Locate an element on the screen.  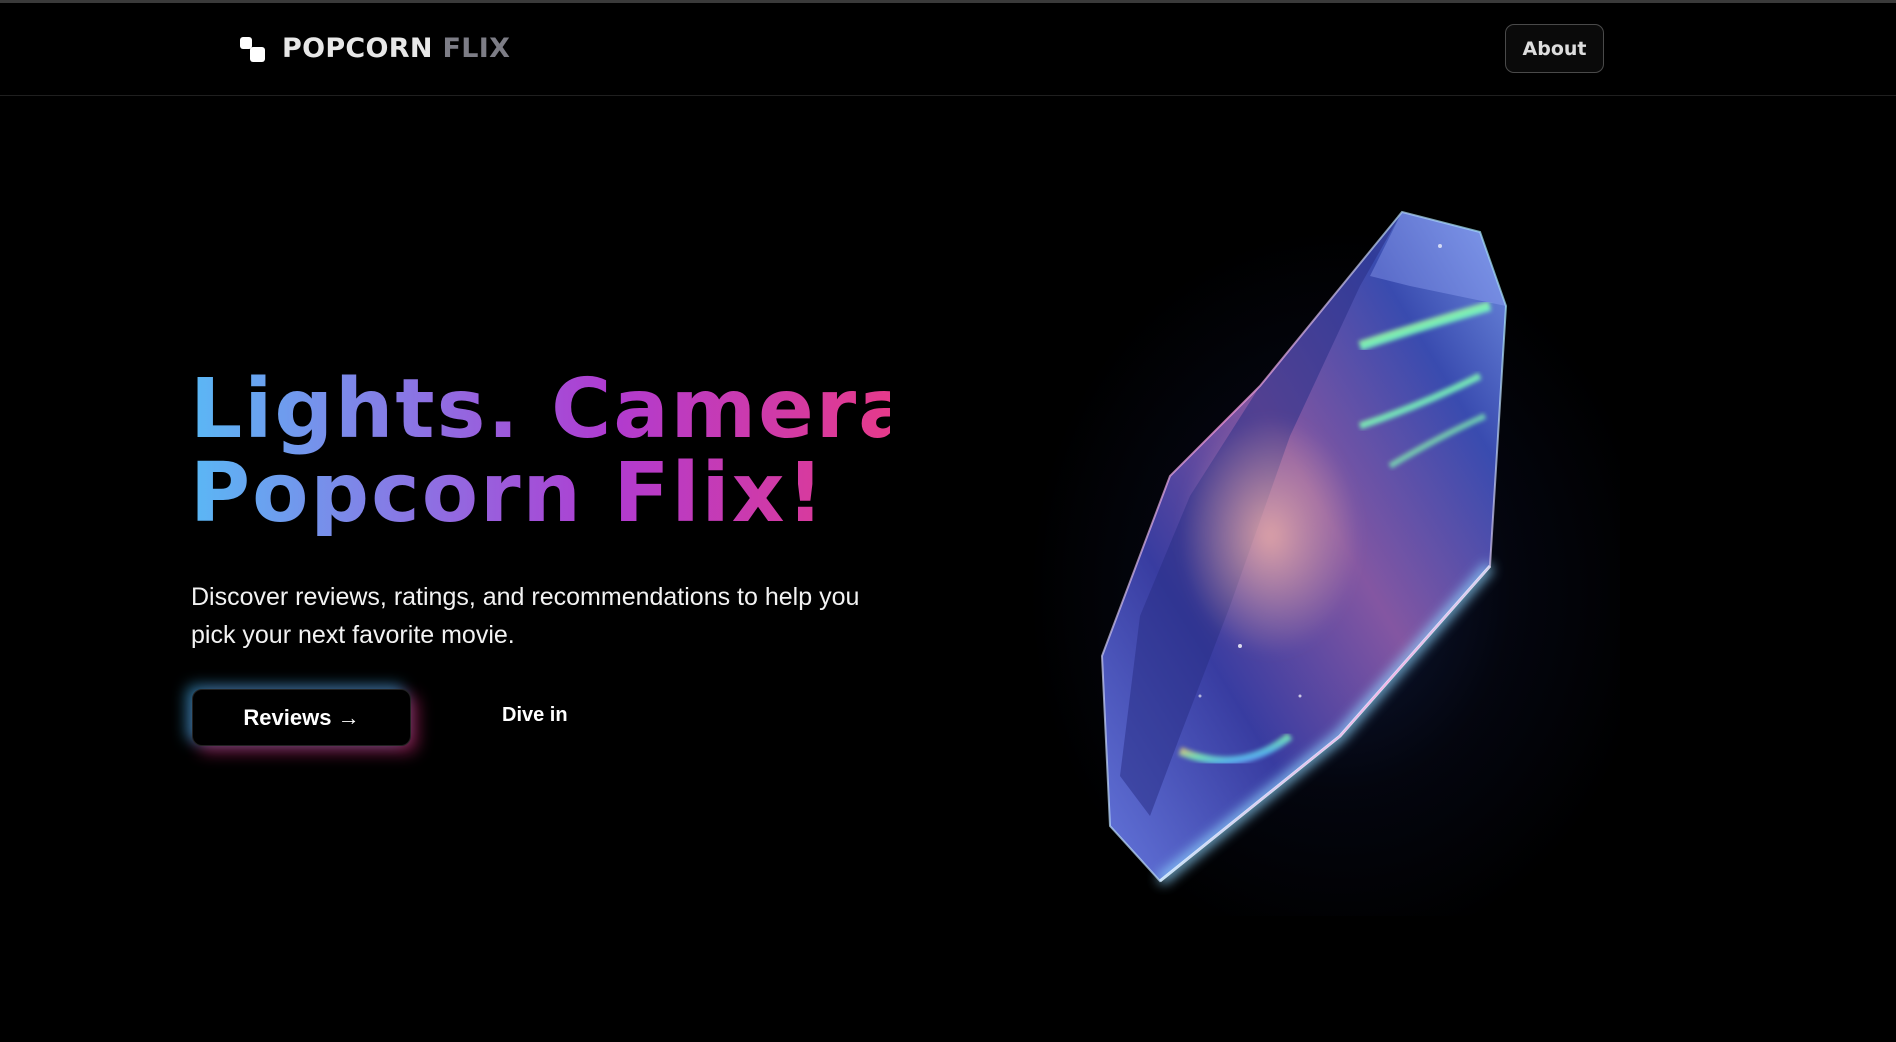
hero-title-line-2: Popcorn Flix! is located at coordinates (508, 493).